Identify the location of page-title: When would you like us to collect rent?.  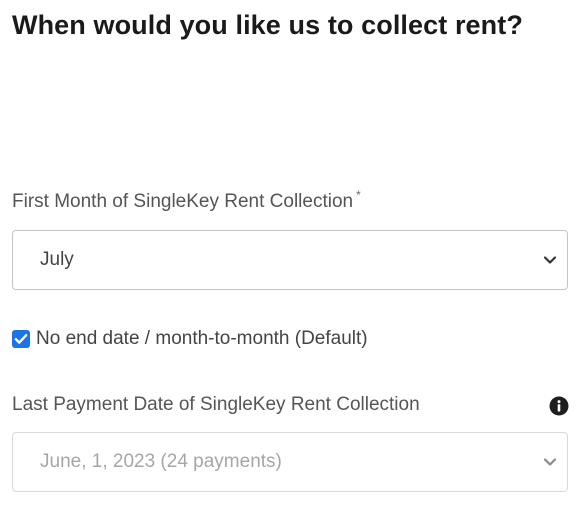
(267, 25).